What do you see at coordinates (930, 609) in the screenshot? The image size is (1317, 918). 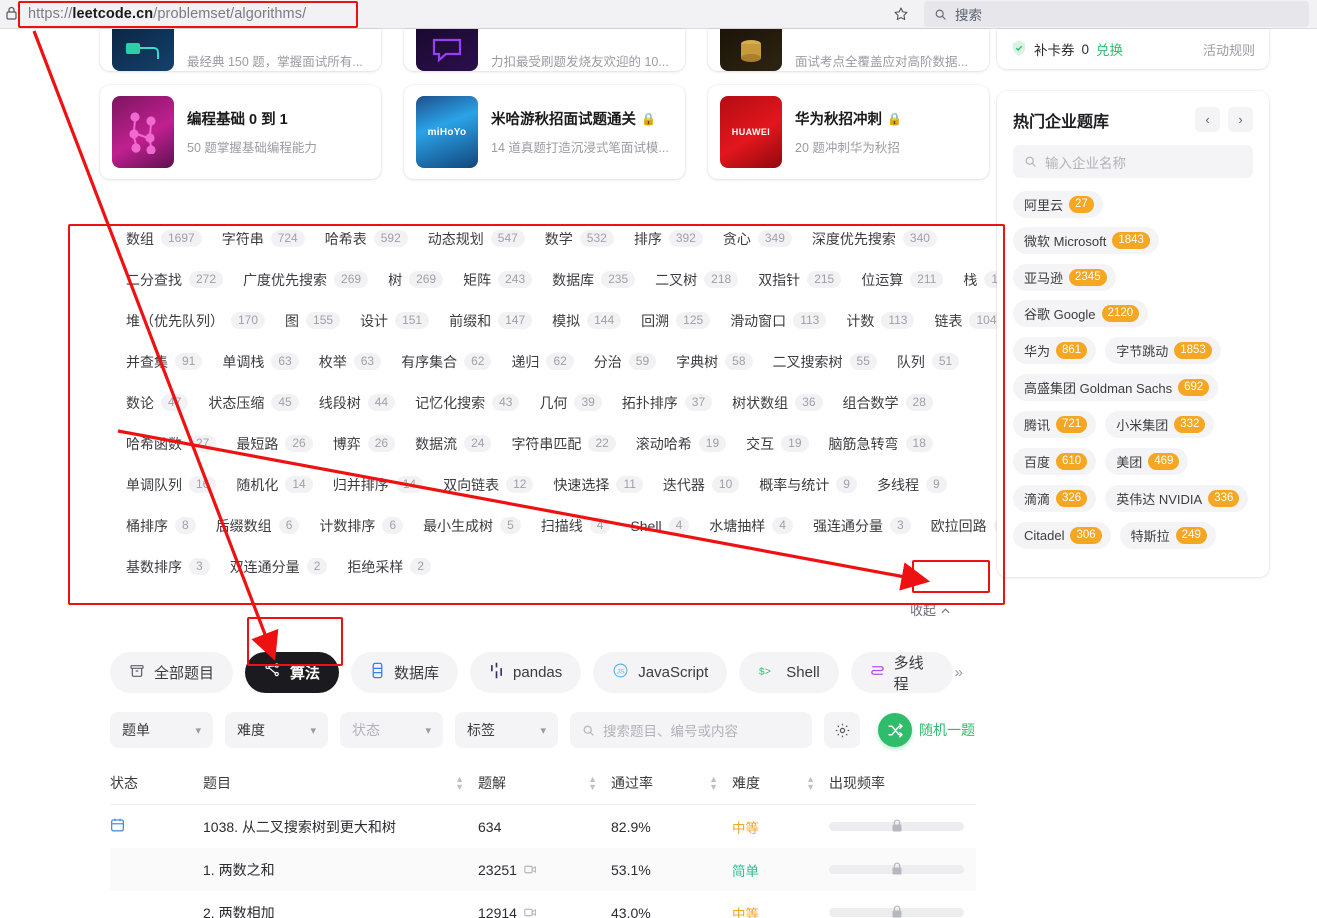 I see `collapse-tags-button: 收起` at bounding box center [930, 609].